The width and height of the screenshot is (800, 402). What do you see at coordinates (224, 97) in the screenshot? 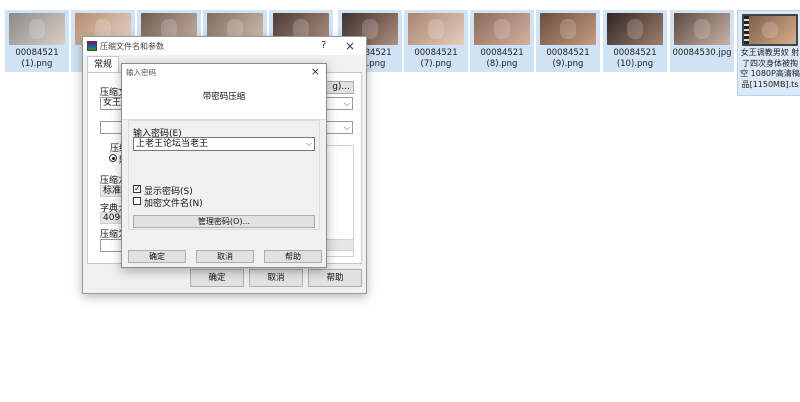
I see `dialog-heading: 带密码压缩` at bounding box center [224, 97].